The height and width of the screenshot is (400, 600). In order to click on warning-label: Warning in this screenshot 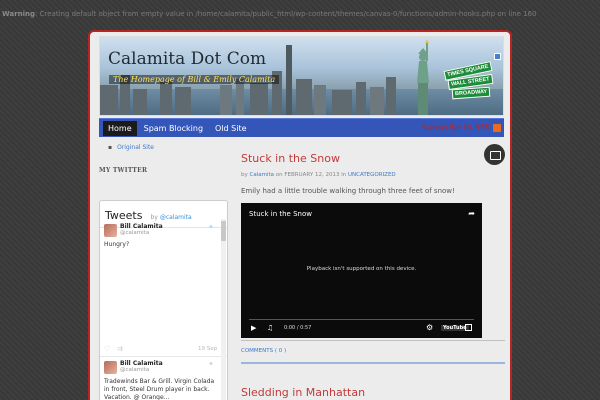, I will do `click(19, 14)`.